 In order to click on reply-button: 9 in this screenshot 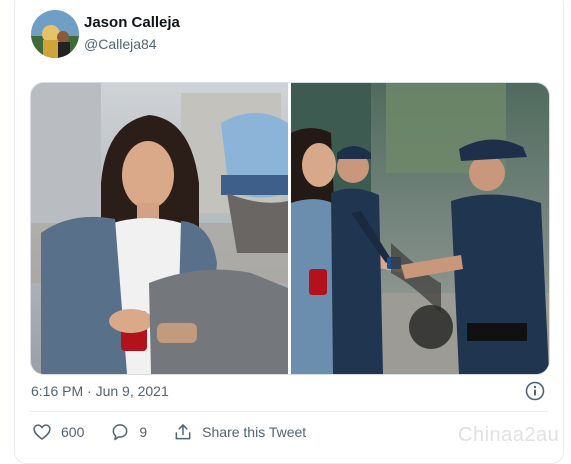, I will do `click(128, 432)`.